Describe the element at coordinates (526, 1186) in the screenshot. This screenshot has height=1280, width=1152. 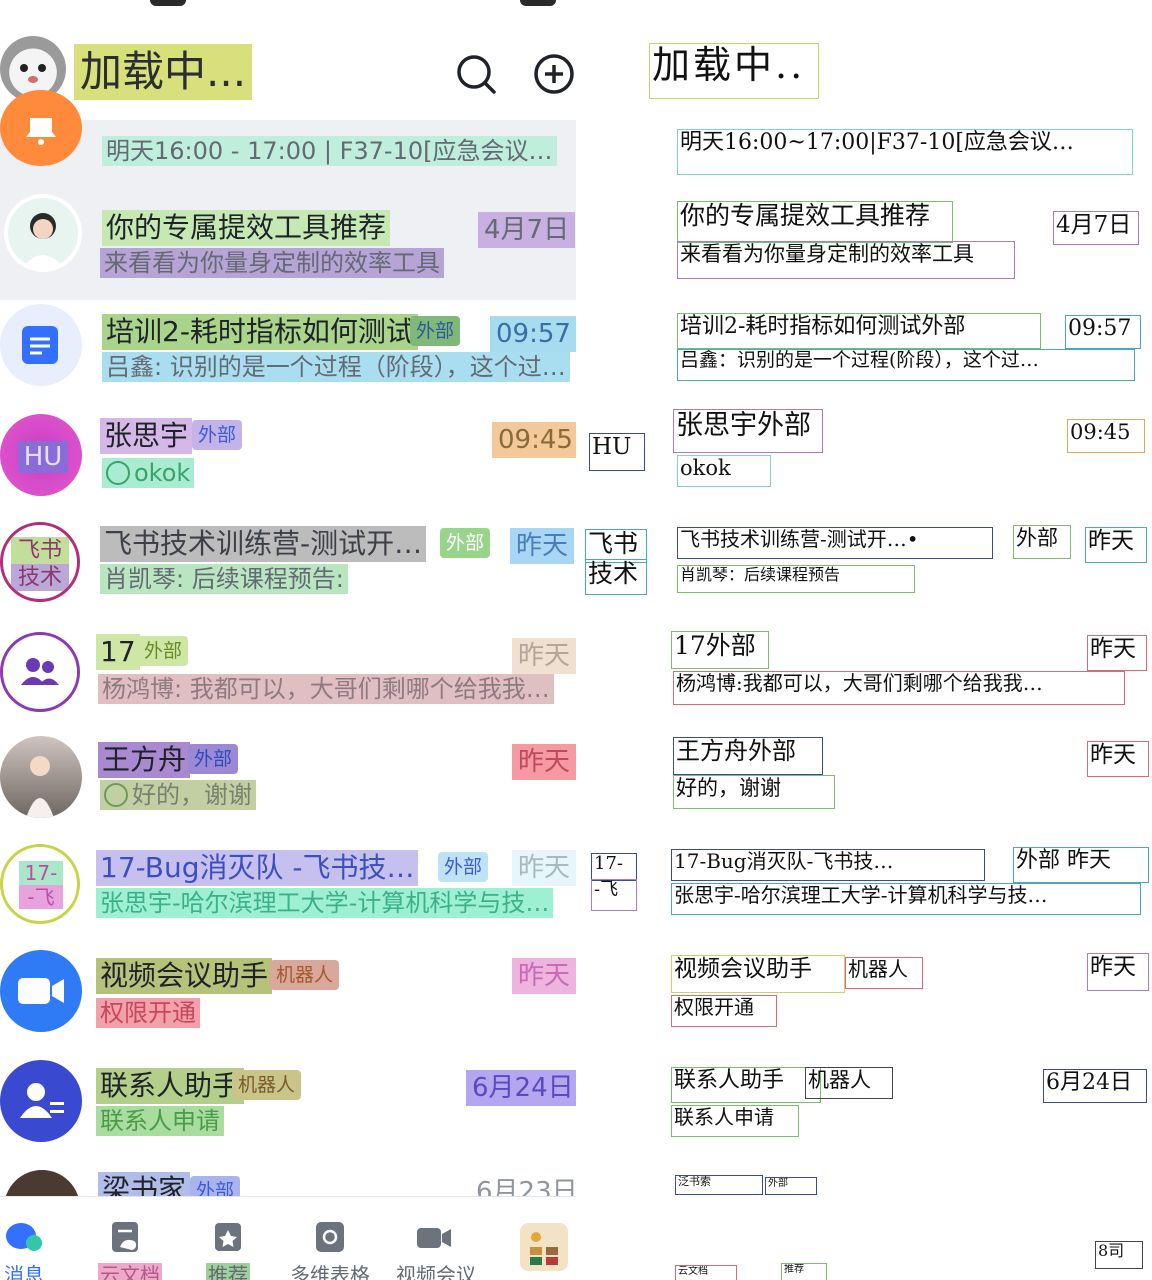
I see `chat-time: 6月23日` at that location.